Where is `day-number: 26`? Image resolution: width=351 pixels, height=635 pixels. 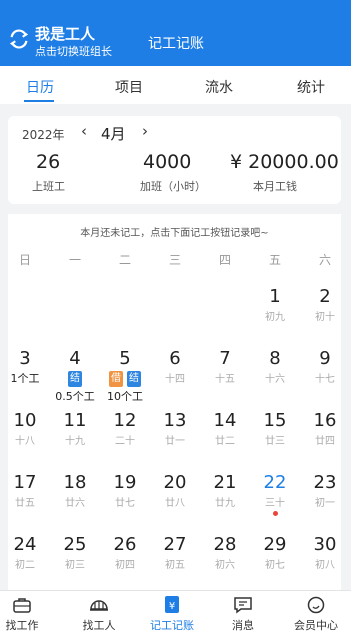 day-number: 26 is located at coordinates (125, 544).